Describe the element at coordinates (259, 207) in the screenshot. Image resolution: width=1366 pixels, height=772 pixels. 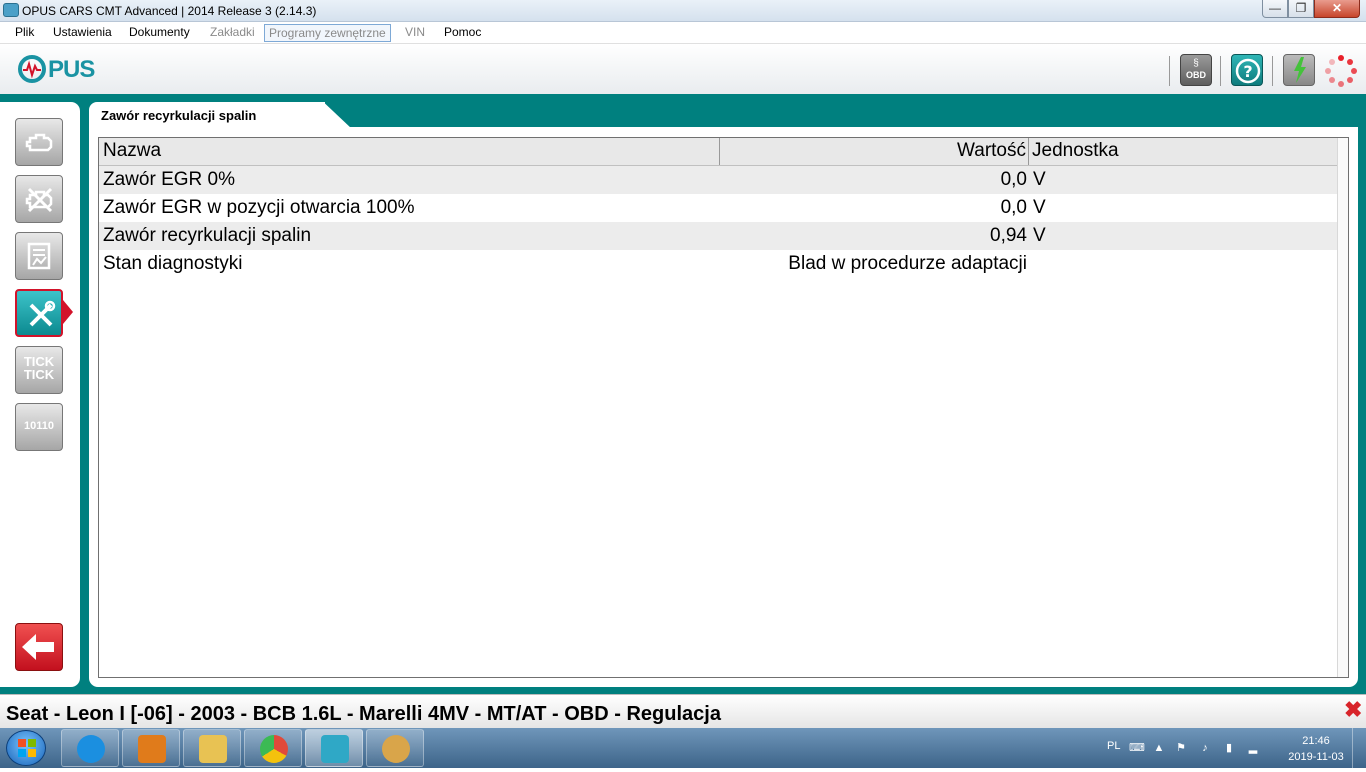
I see `cell-name: Zawór EGR w pozycji otwarcia 100%` at that location.